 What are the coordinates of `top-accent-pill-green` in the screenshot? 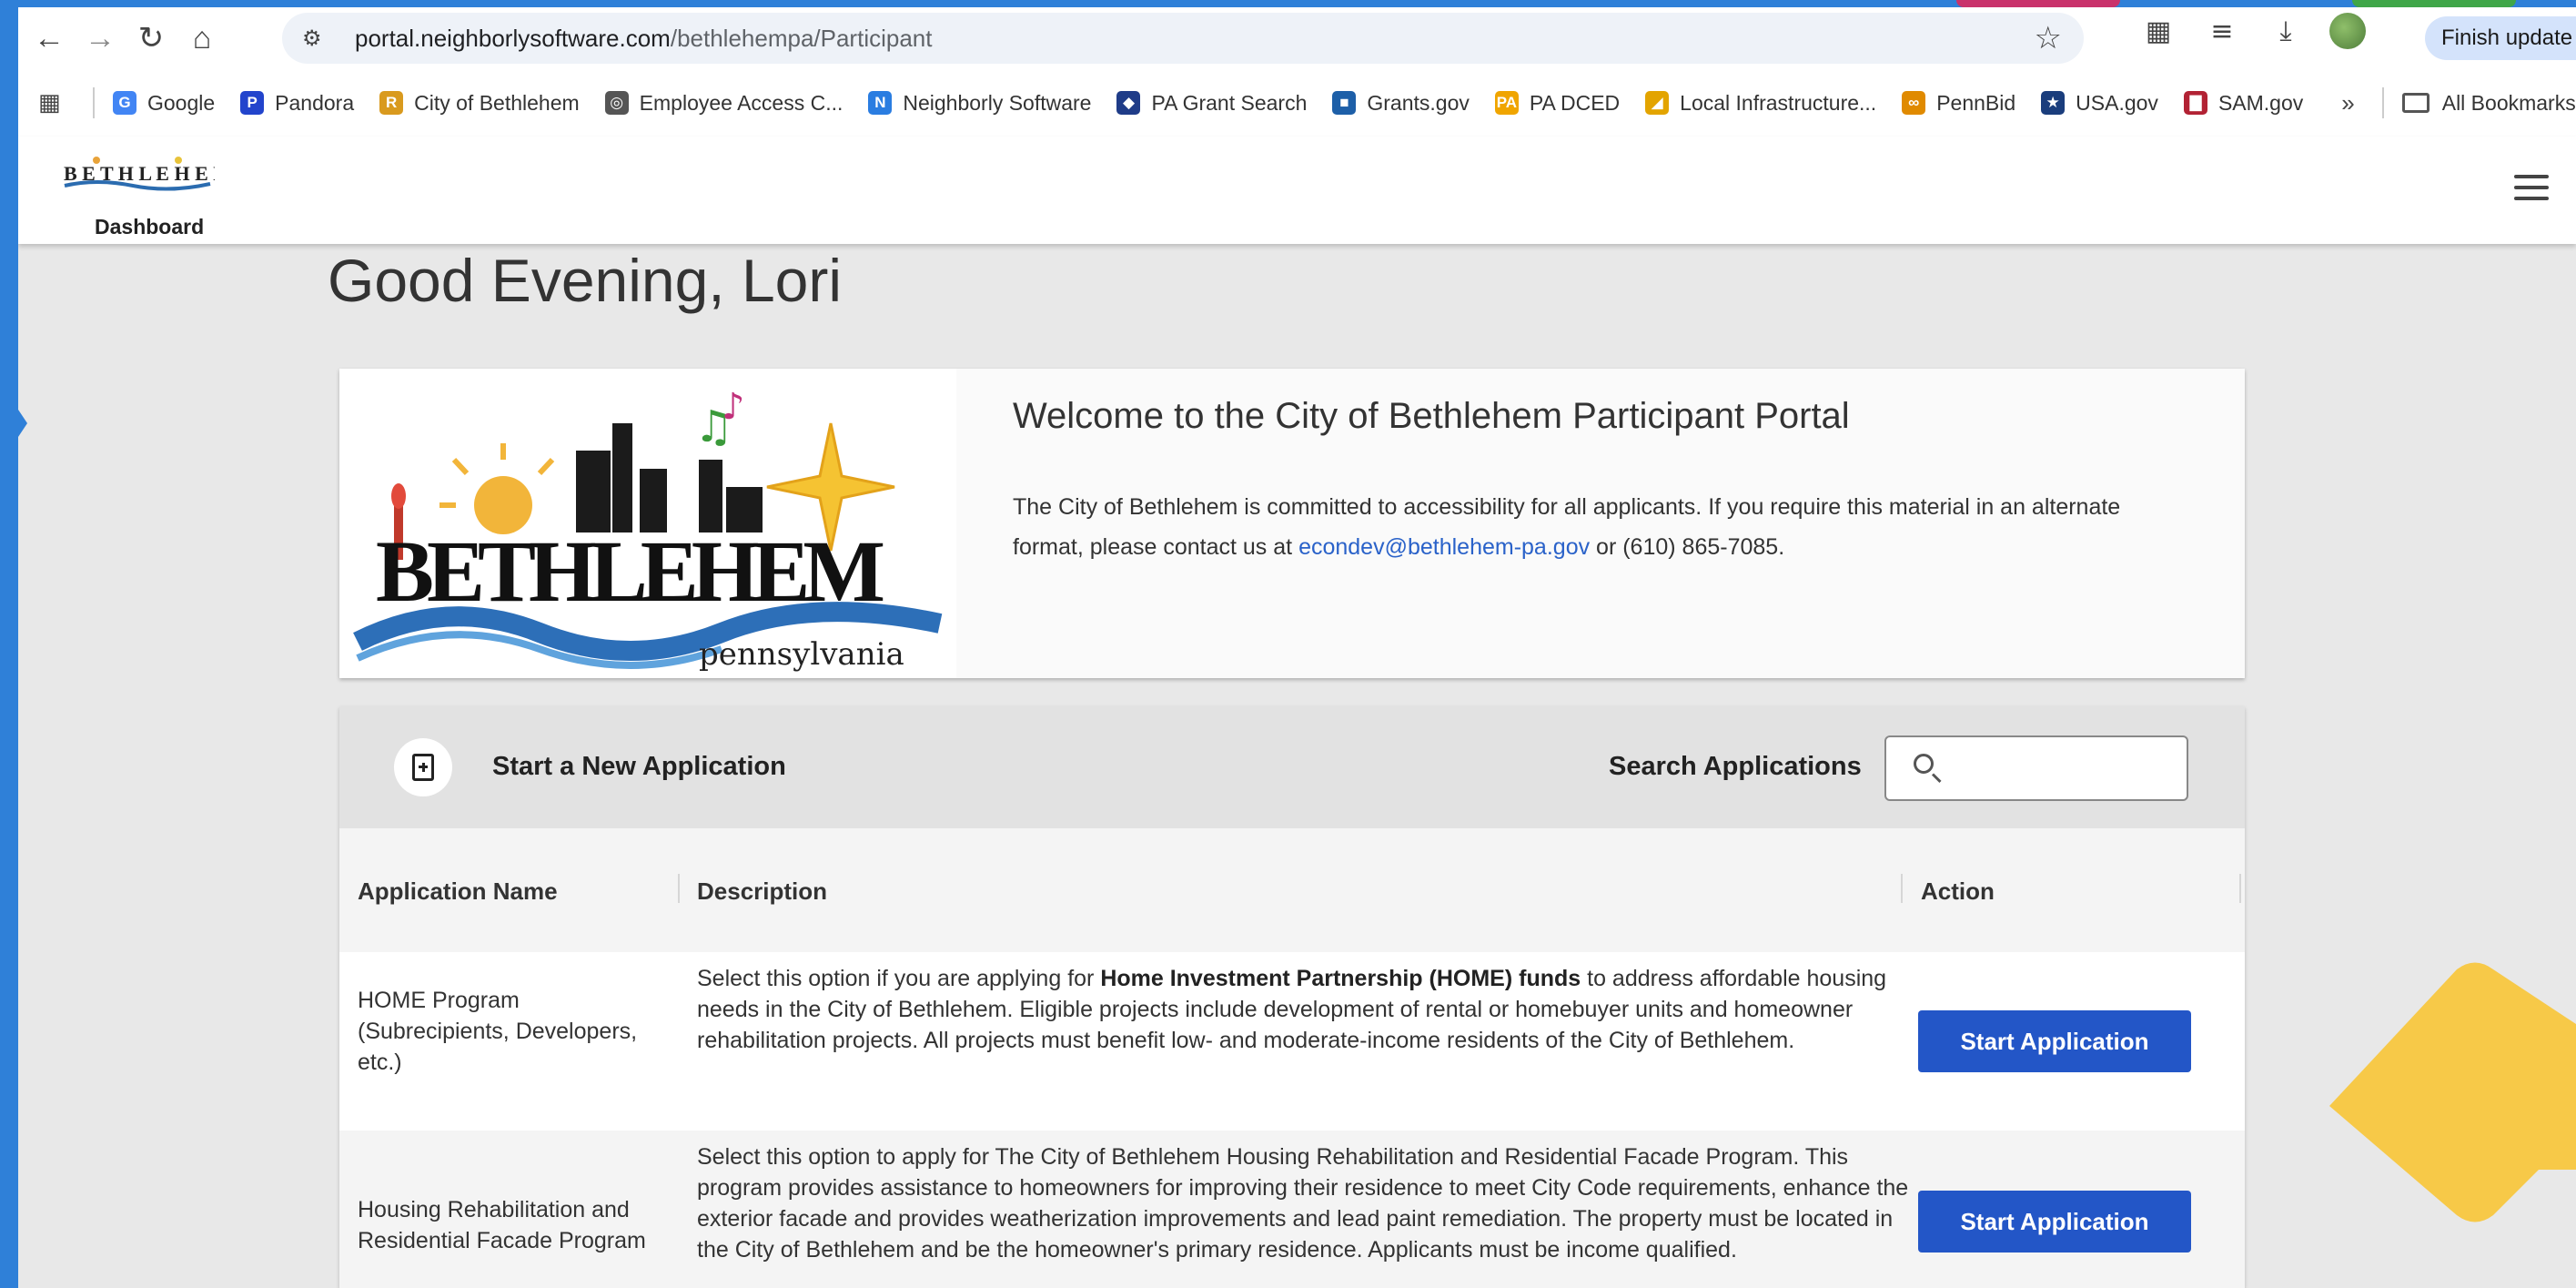 It's located at (2434, 3).